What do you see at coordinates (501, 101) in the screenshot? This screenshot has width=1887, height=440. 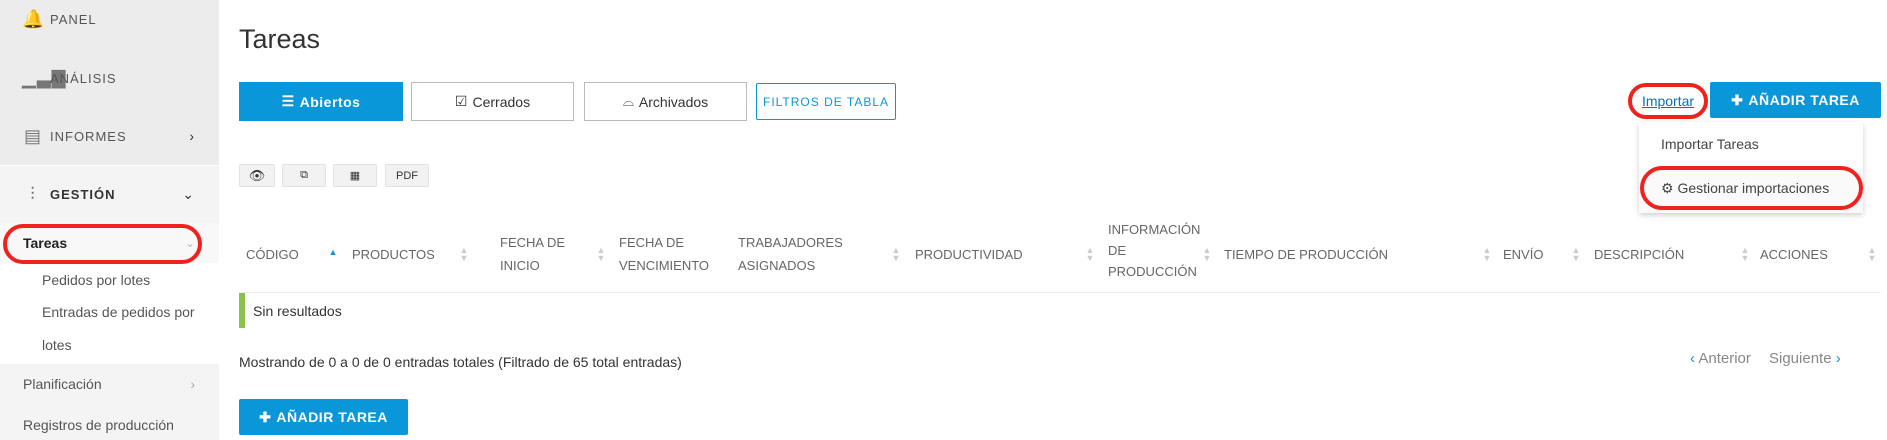 I see `tab-label: Cerrados` at bounding box center [501, 101].